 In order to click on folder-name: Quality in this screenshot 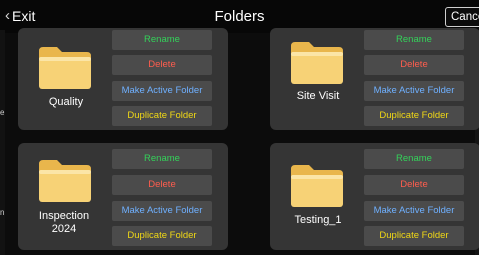, I will do `click(66, 102)`.